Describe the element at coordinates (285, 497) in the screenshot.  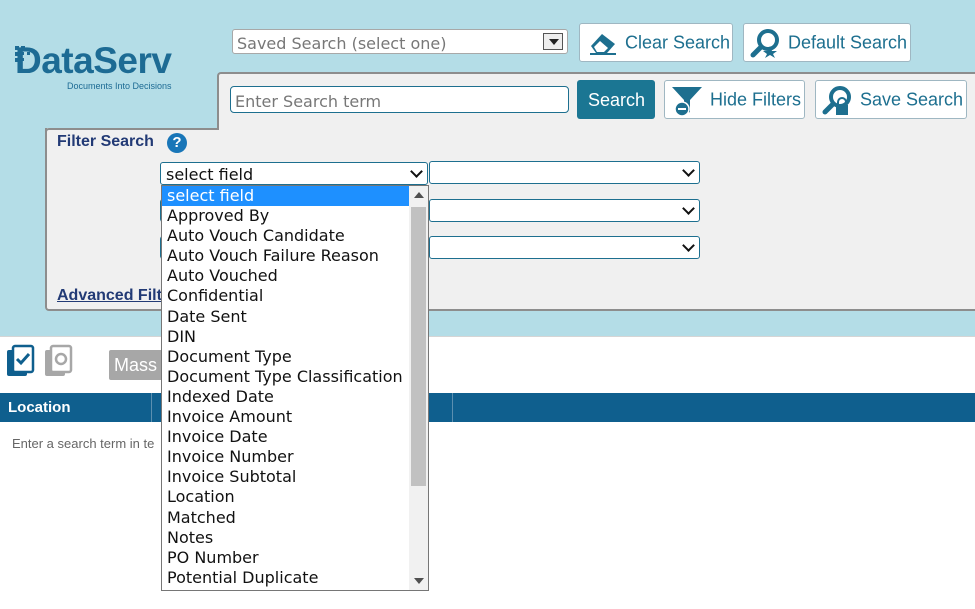
I see `field-option: Location` at that location.